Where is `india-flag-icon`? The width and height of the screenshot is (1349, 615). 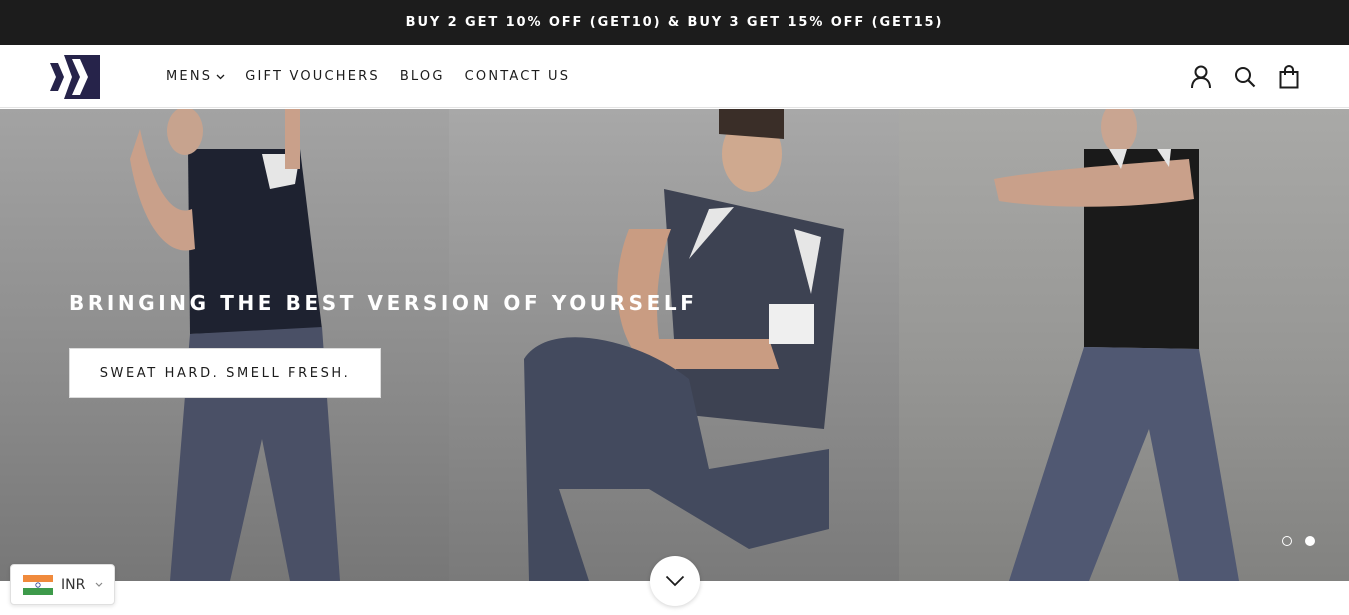 india-flag-icon is located at coordinates (38, 584).